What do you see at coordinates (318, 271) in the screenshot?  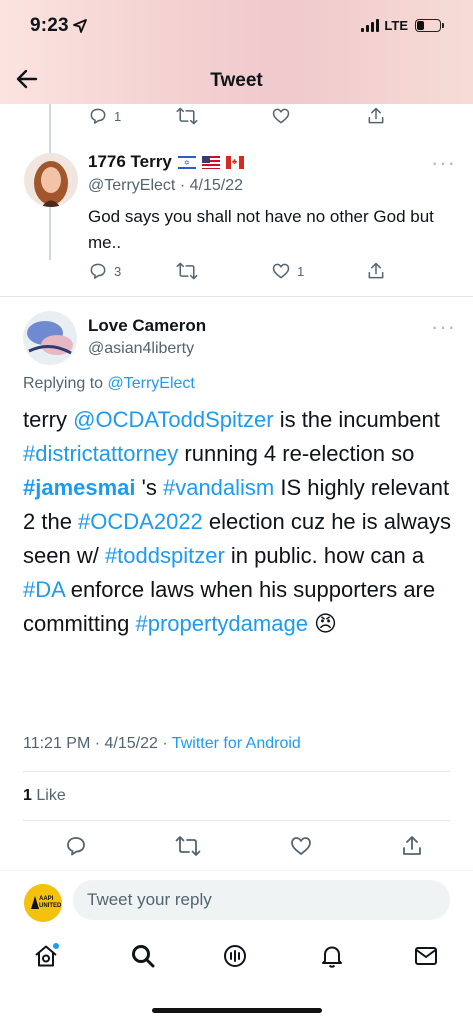 I see `like-button: 1` at bounding box center [318, 271].